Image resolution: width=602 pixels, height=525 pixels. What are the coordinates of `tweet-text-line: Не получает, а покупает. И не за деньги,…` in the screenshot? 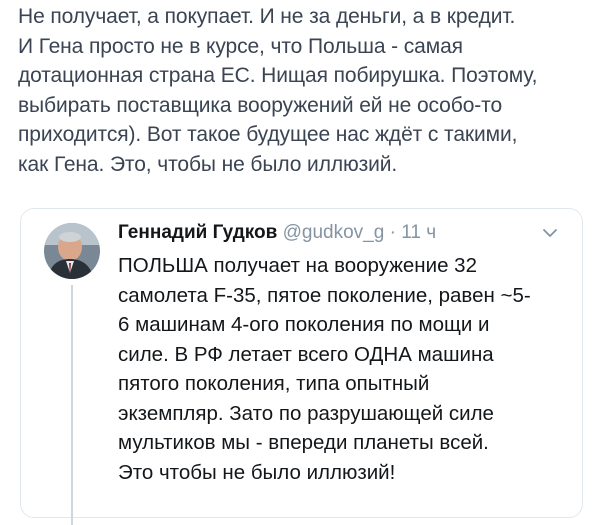 It's located at (267, 16).